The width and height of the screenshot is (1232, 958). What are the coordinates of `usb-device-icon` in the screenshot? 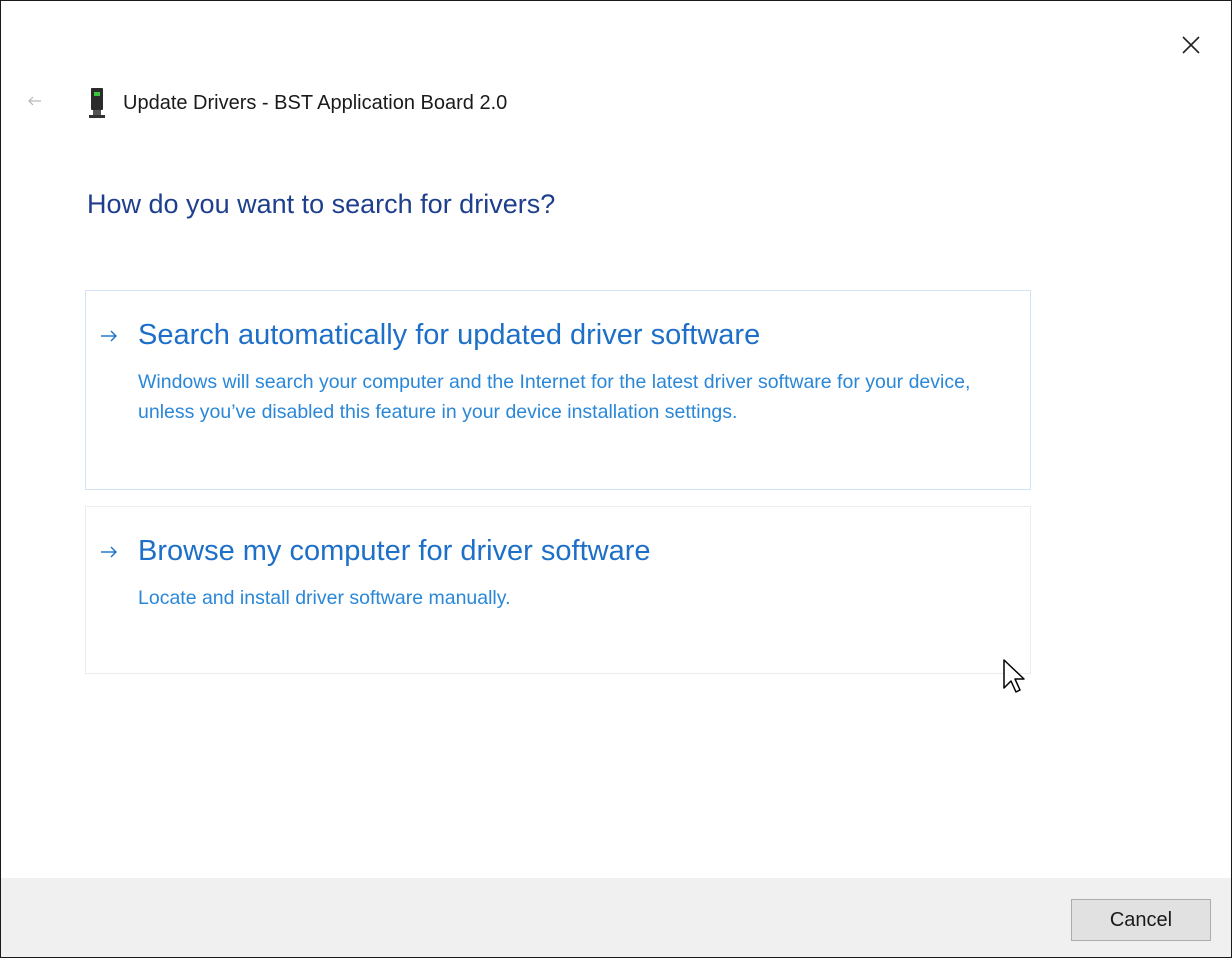 It's located at (97, 103).